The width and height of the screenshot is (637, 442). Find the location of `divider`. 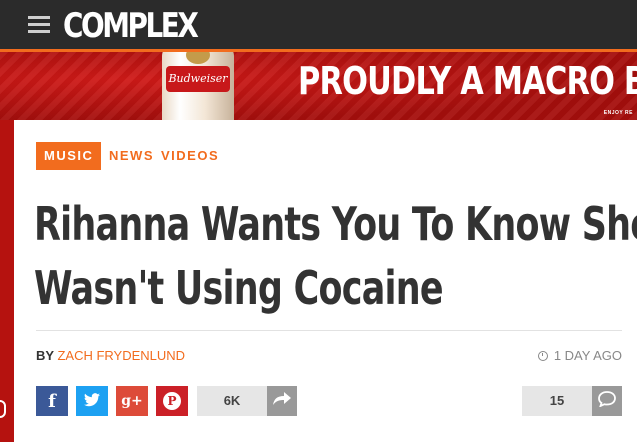

divider is located at coordinates (329, 330).